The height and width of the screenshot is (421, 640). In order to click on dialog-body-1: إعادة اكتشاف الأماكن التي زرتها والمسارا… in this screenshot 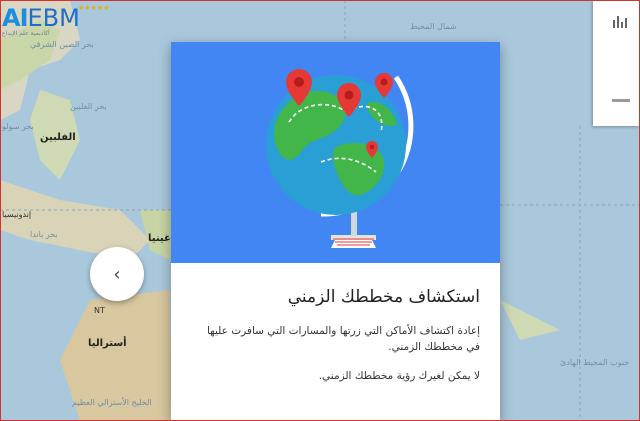, I will do `click(343, 339)`.